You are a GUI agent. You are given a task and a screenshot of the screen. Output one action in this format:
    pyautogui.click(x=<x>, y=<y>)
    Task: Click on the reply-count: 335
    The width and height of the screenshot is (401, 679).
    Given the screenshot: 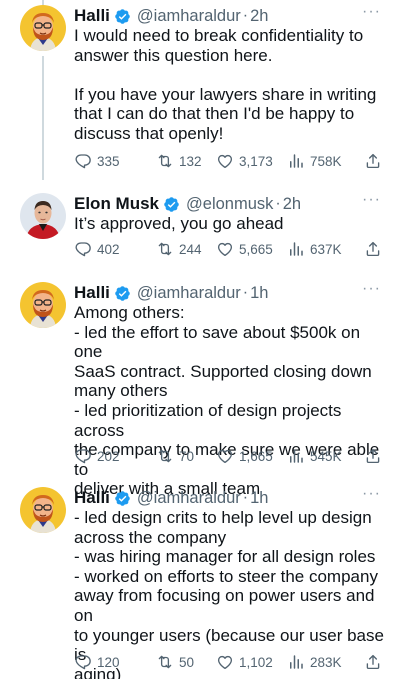 What is the action you would take?
    pyautogui.click(x=108, y=161)
    